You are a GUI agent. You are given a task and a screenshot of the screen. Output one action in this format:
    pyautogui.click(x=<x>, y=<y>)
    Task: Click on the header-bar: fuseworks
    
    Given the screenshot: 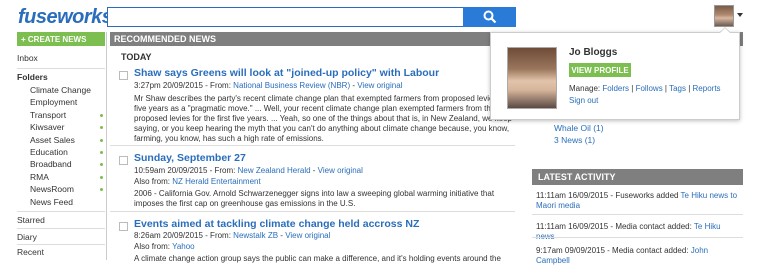 What is the action you would take?
    pyautogui.click(x=380, y=17)
    